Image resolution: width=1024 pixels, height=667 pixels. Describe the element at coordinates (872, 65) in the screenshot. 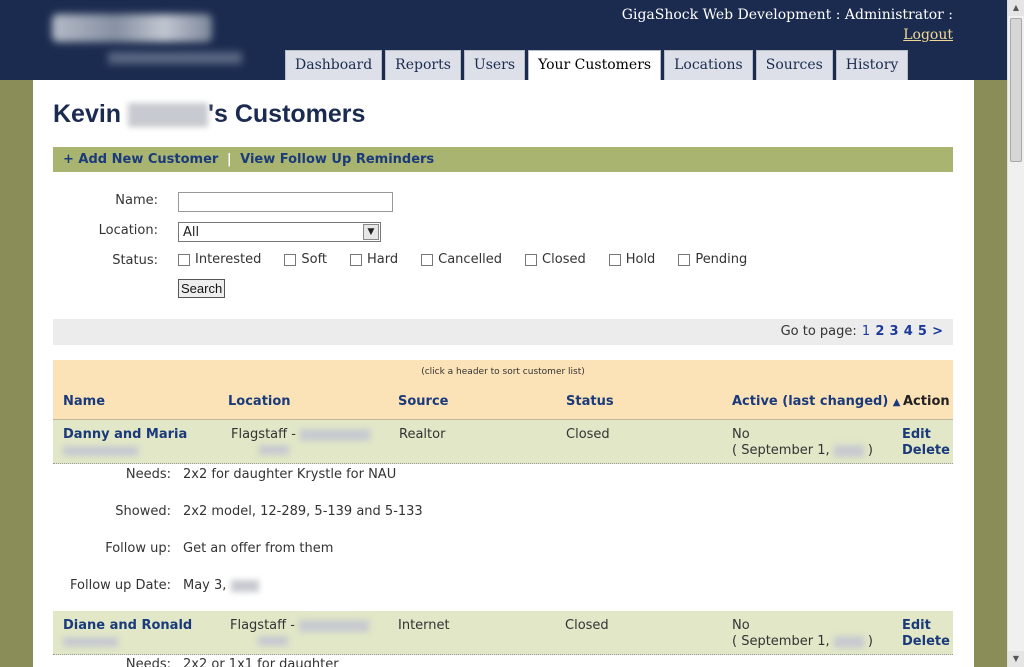

I see `tab-history: History` at that location.